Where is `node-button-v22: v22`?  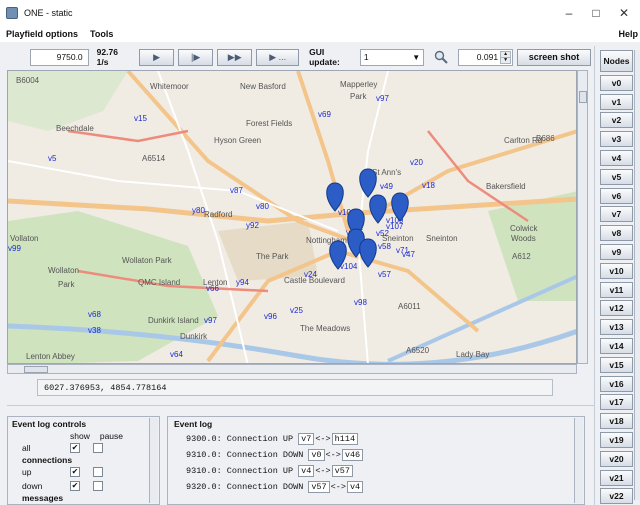 node-button-v22: v22 is located at coordinates (616, 496).